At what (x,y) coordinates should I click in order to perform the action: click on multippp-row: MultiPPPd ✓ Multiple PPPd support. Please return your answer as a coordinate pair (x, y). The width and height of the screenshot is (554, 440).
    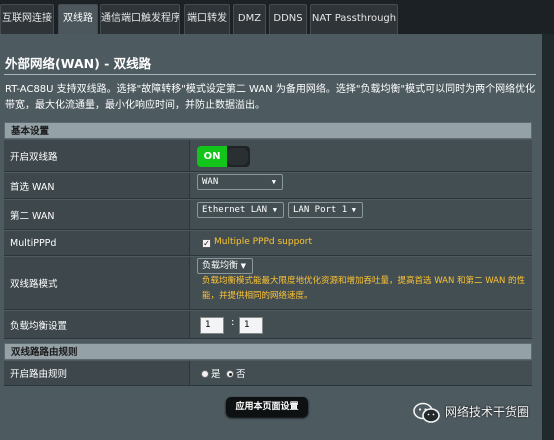
    Looking at the image, I should click on (268, 243).